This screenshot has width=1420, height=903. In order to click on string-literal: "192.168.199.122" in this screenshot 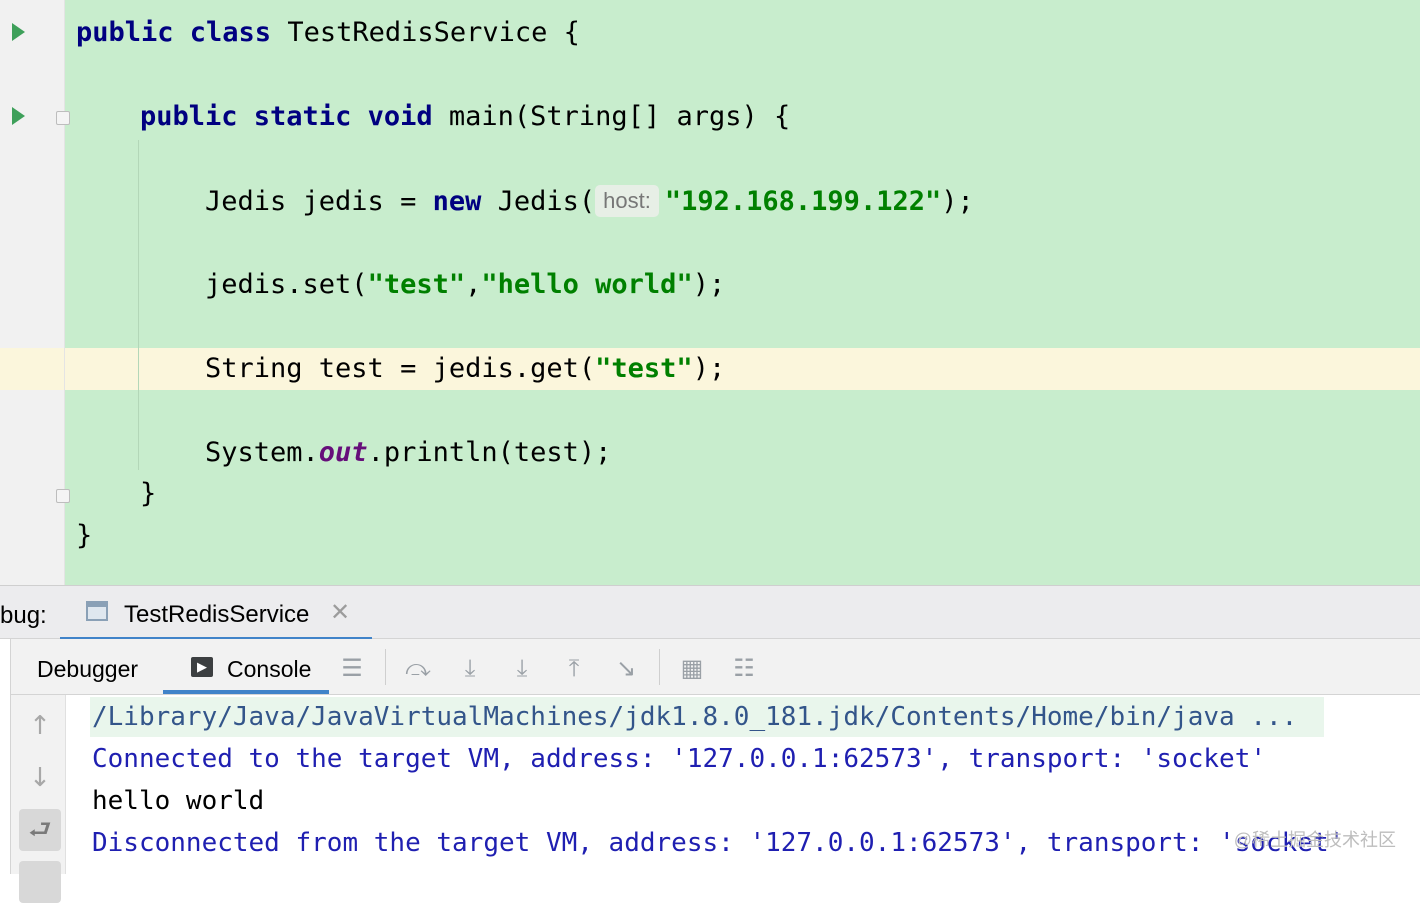, I will do `click(803, 201)`.